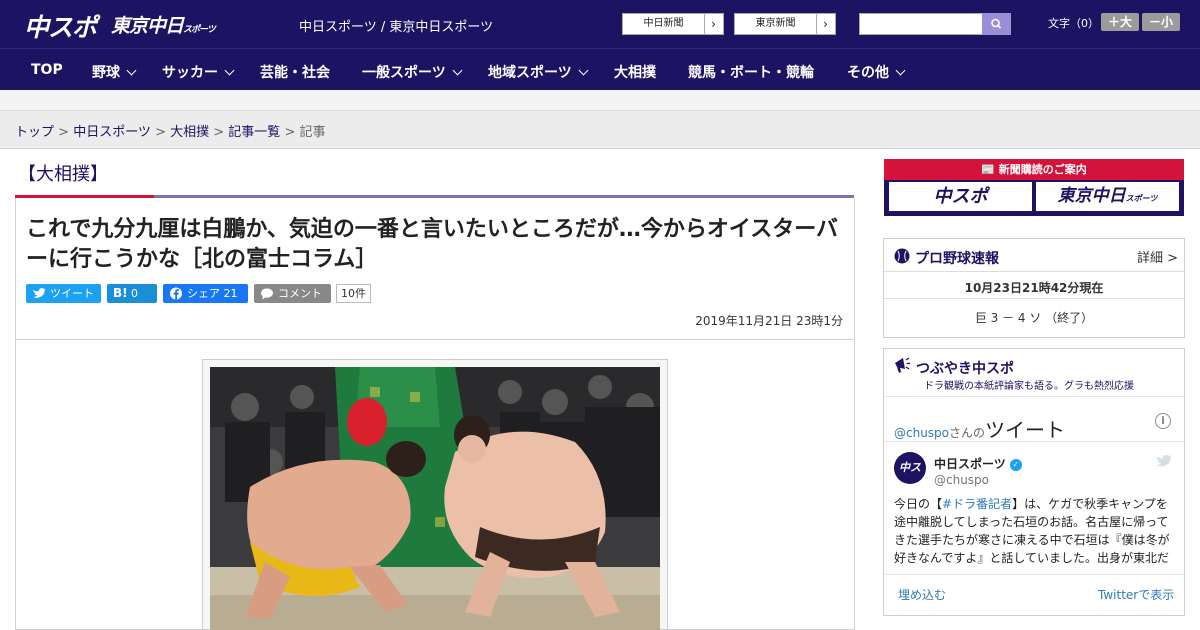  Describe the element at coordinates (530, 73) in the screenshot. I see `nav-item-label: 地域スポーツ` at that location.